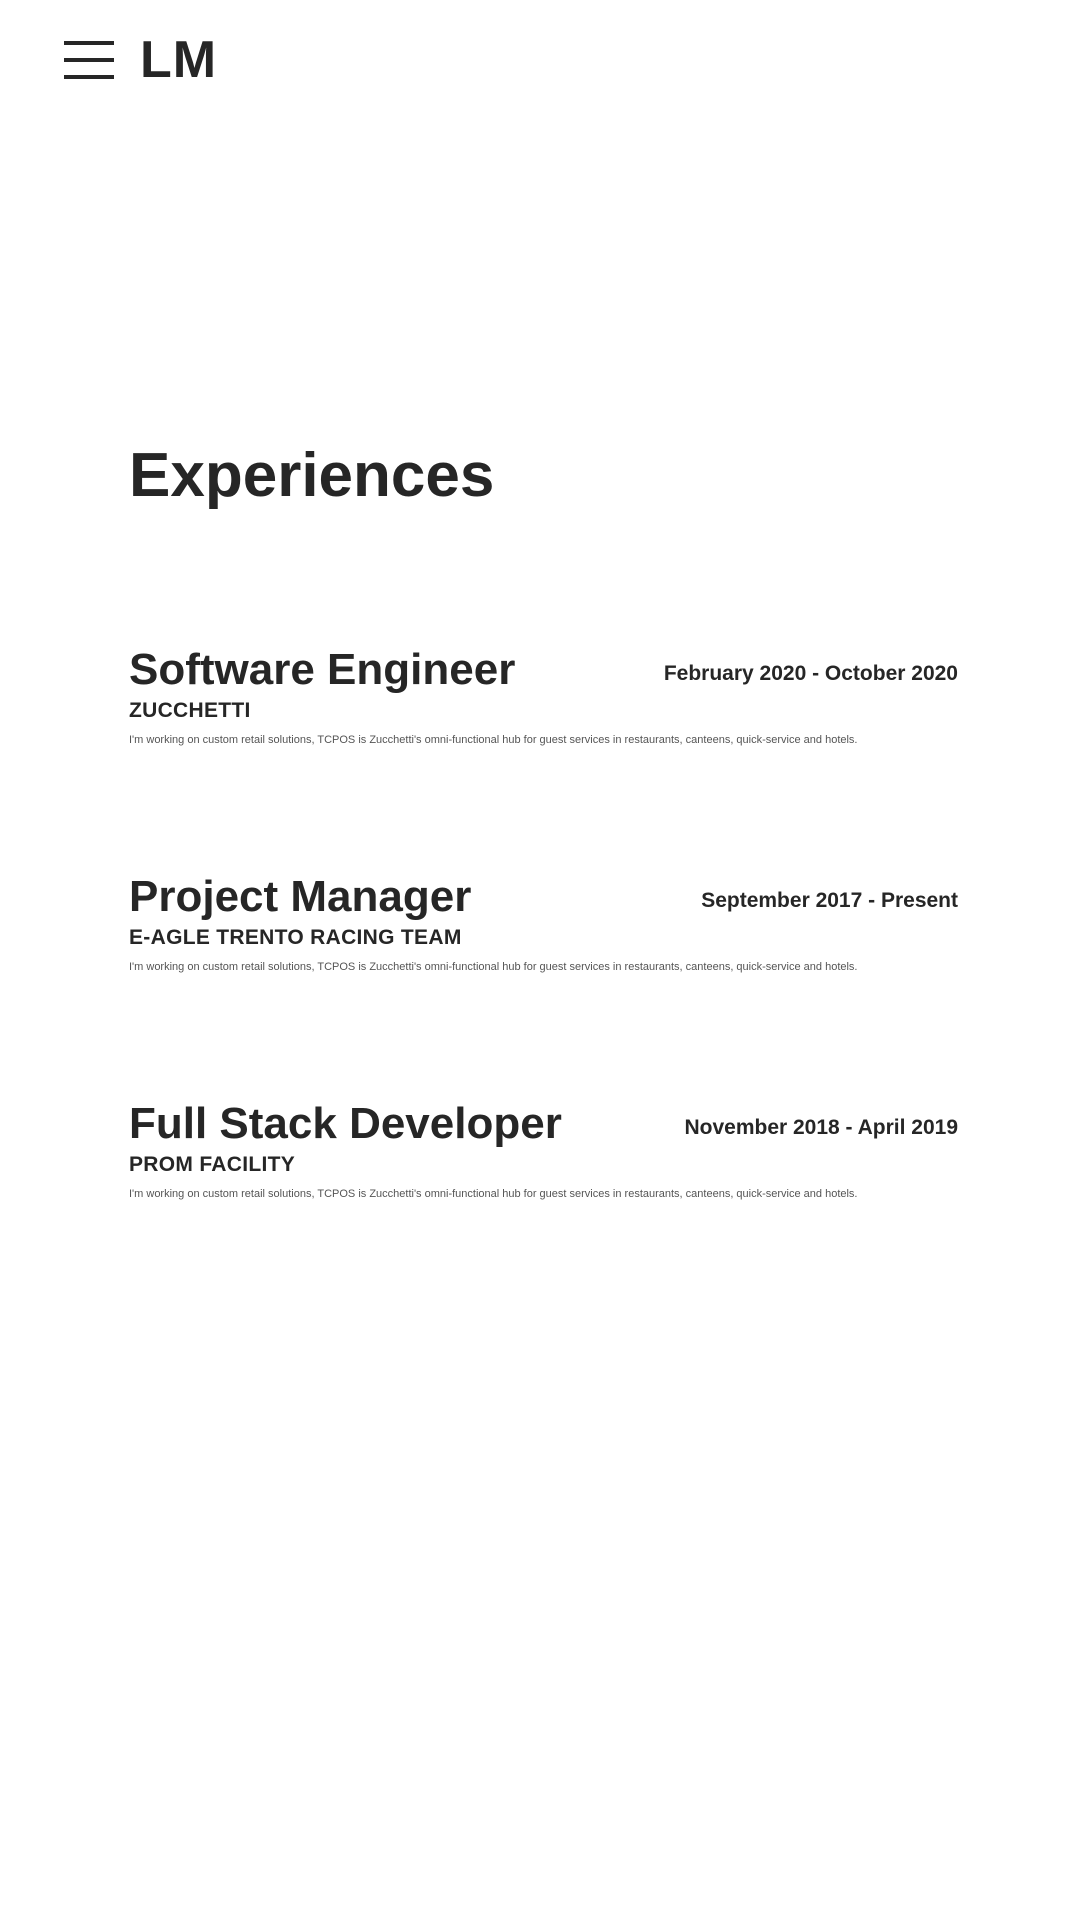 This screenshot has width=1080, height=1920. Describe the element at coordinates (322, 669) in the screenshot. I see `experience-role: Software Engineer` at that location.